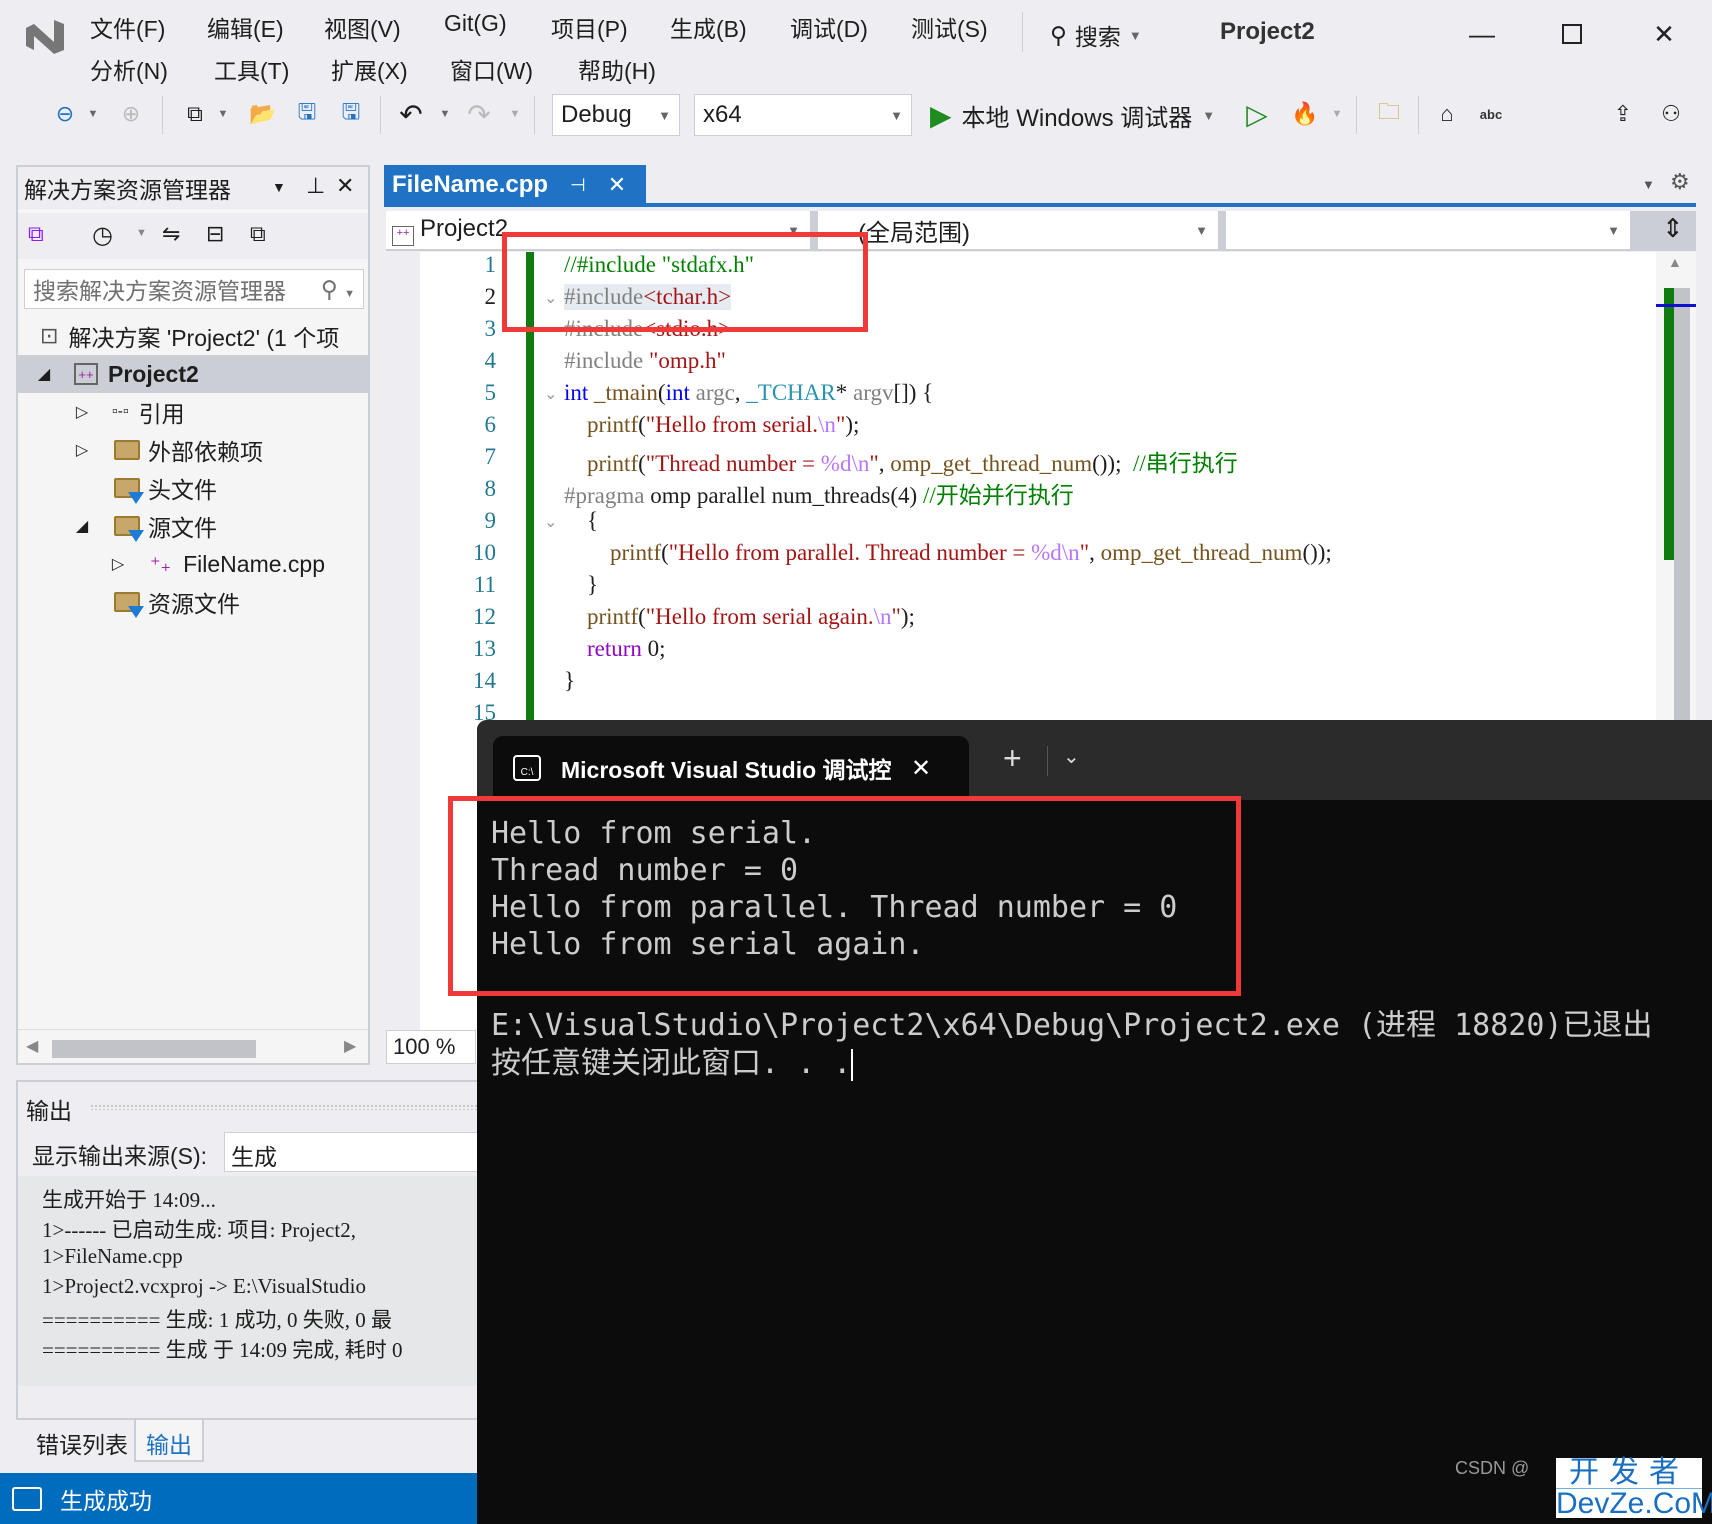  Describe the element at coordinates (1072, 115) in the screenshot. I see `start-debugging-button: ▶ 本地 Windows 调试器 ▼` at that location.